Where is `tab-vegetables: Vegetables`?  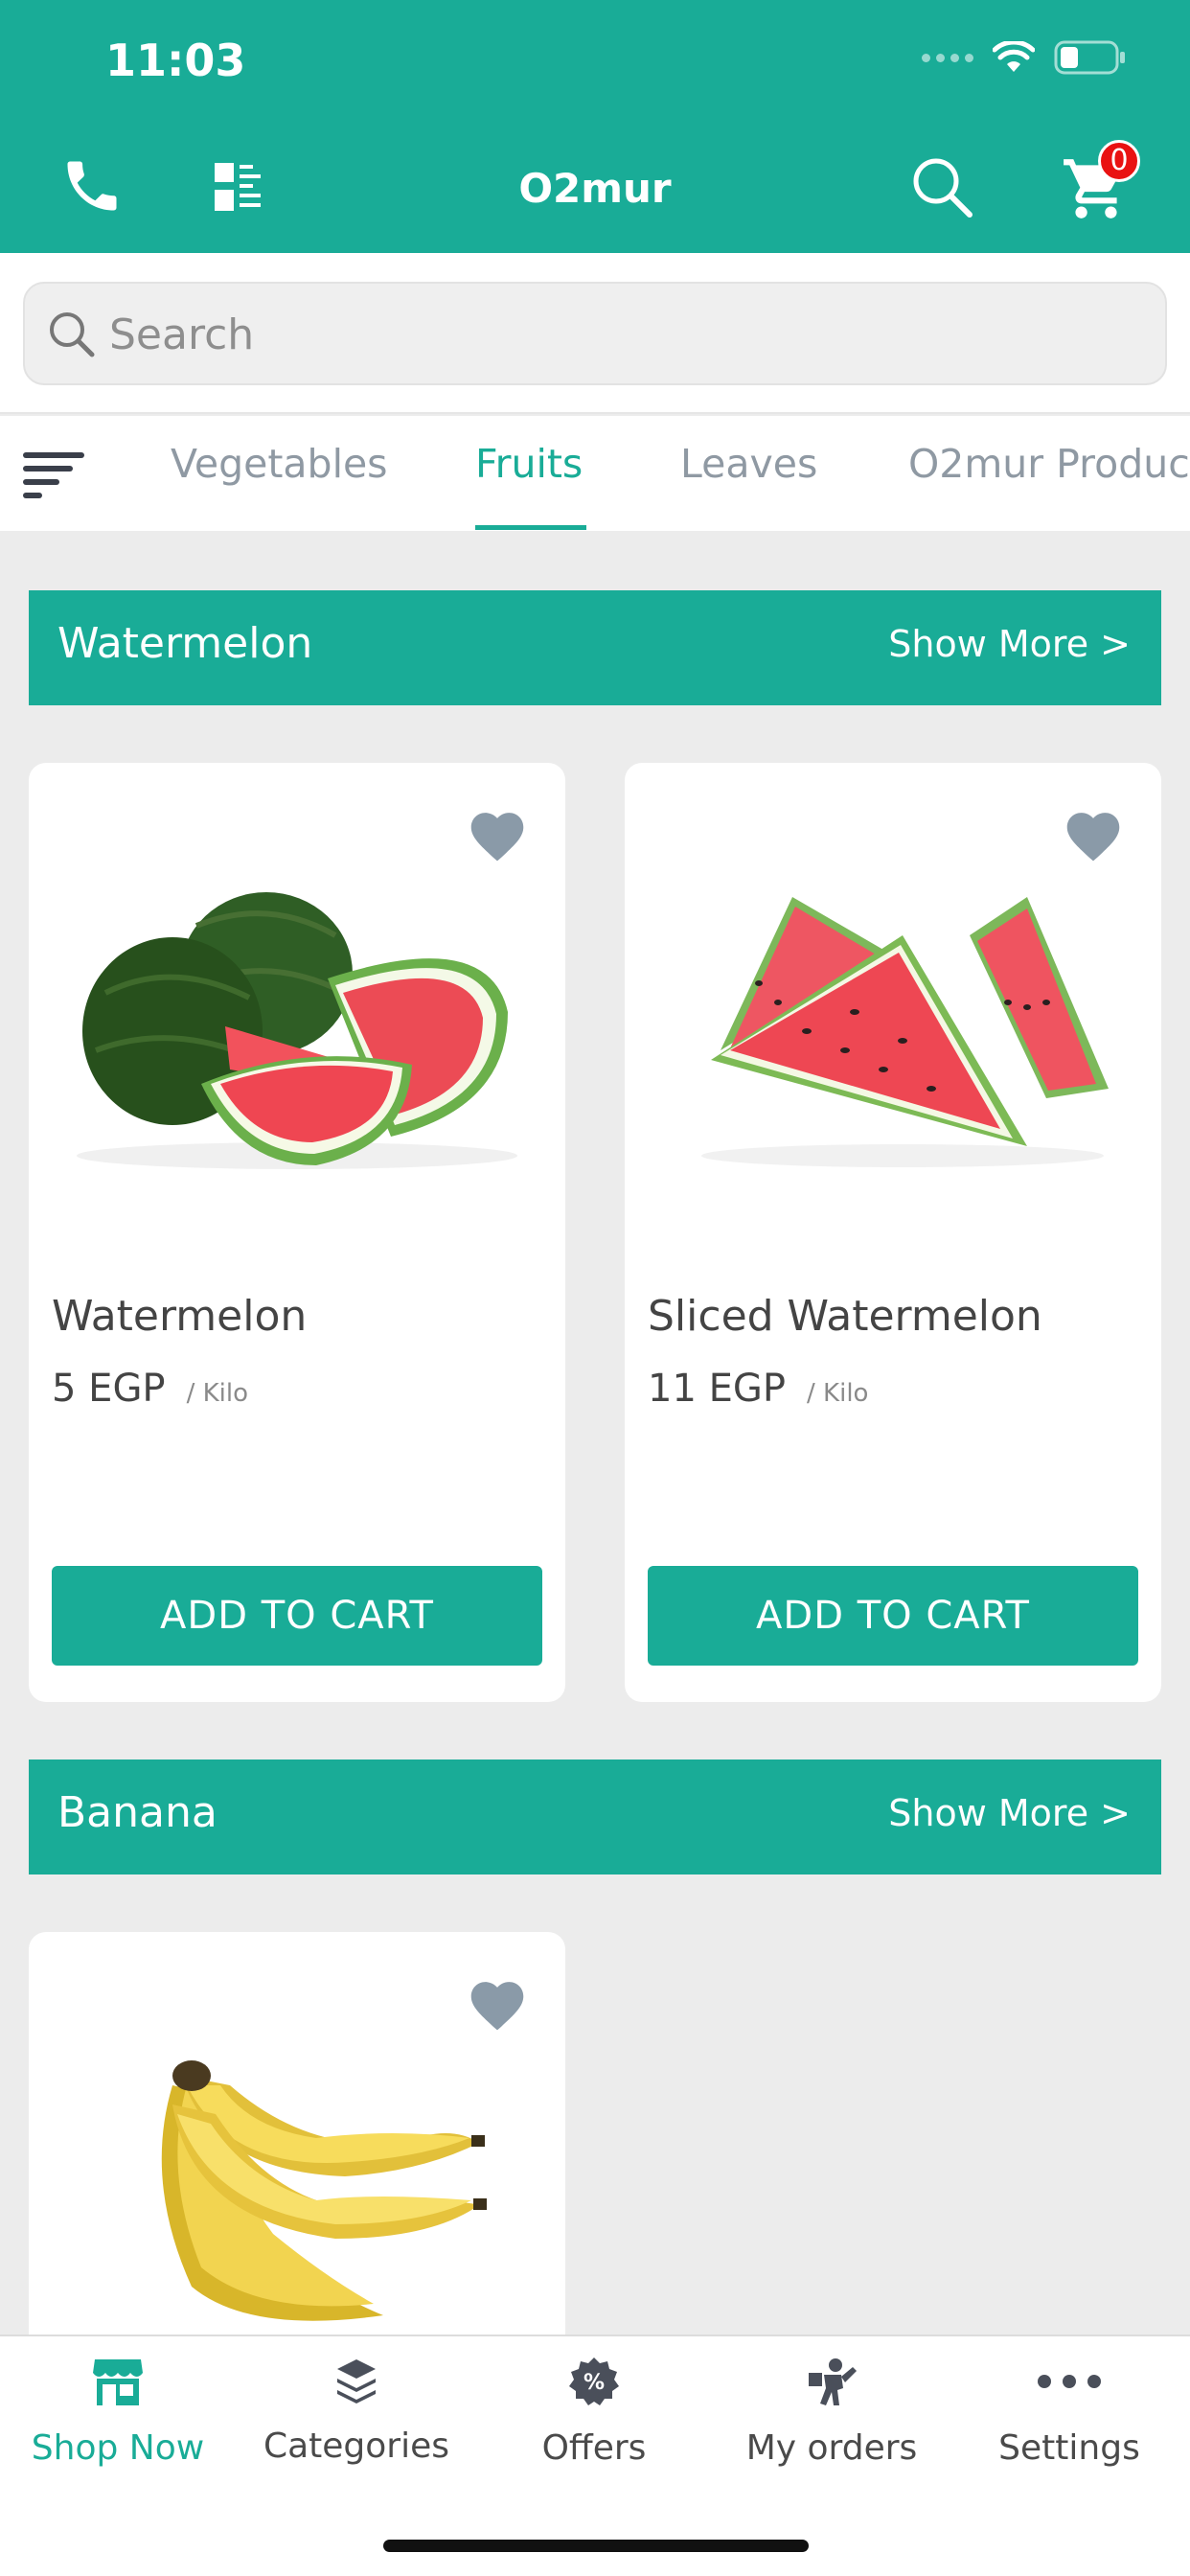 tab-vegetables: Vegetables is located at coordinates (279, 464).